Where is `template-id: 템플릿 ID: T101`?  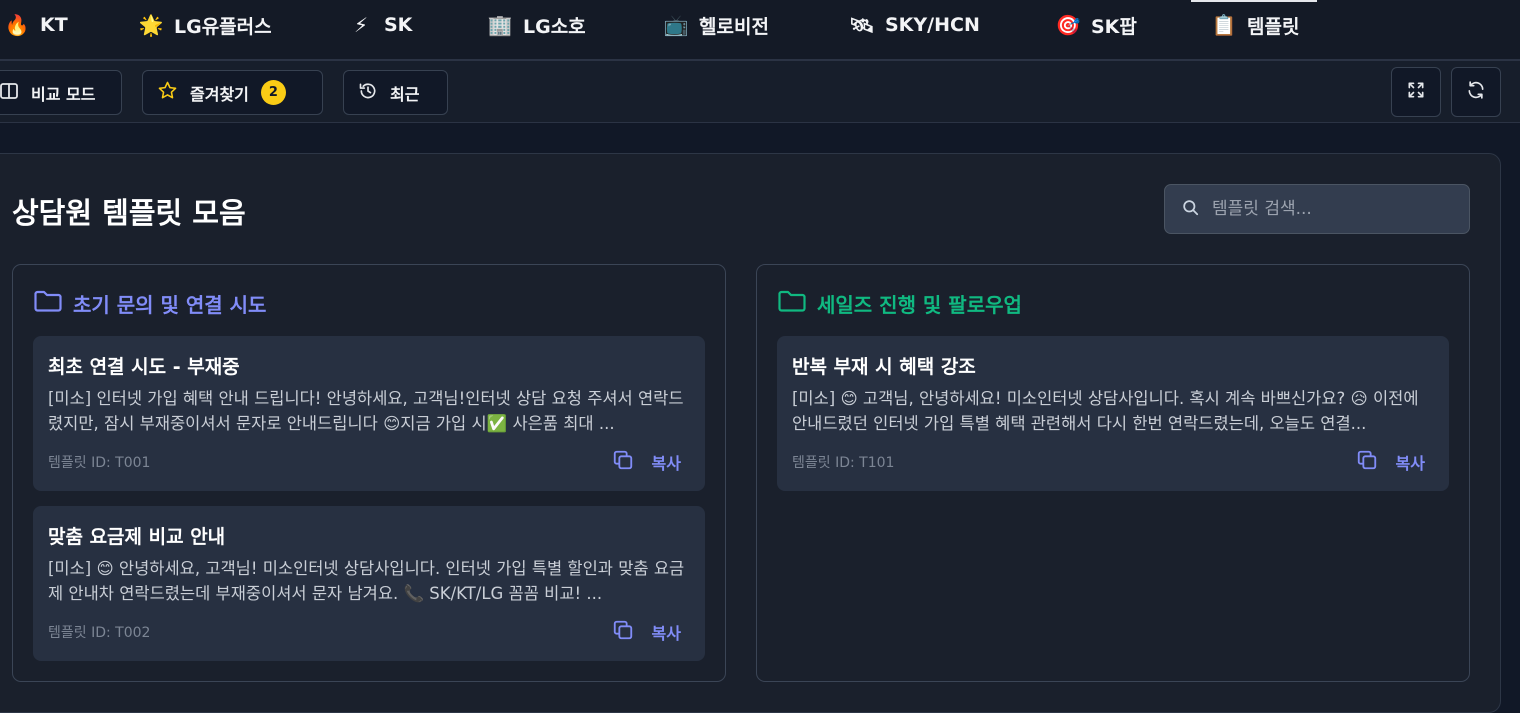 template-id: 템플릿 ID: T101 is located at coordinates (843, 463).